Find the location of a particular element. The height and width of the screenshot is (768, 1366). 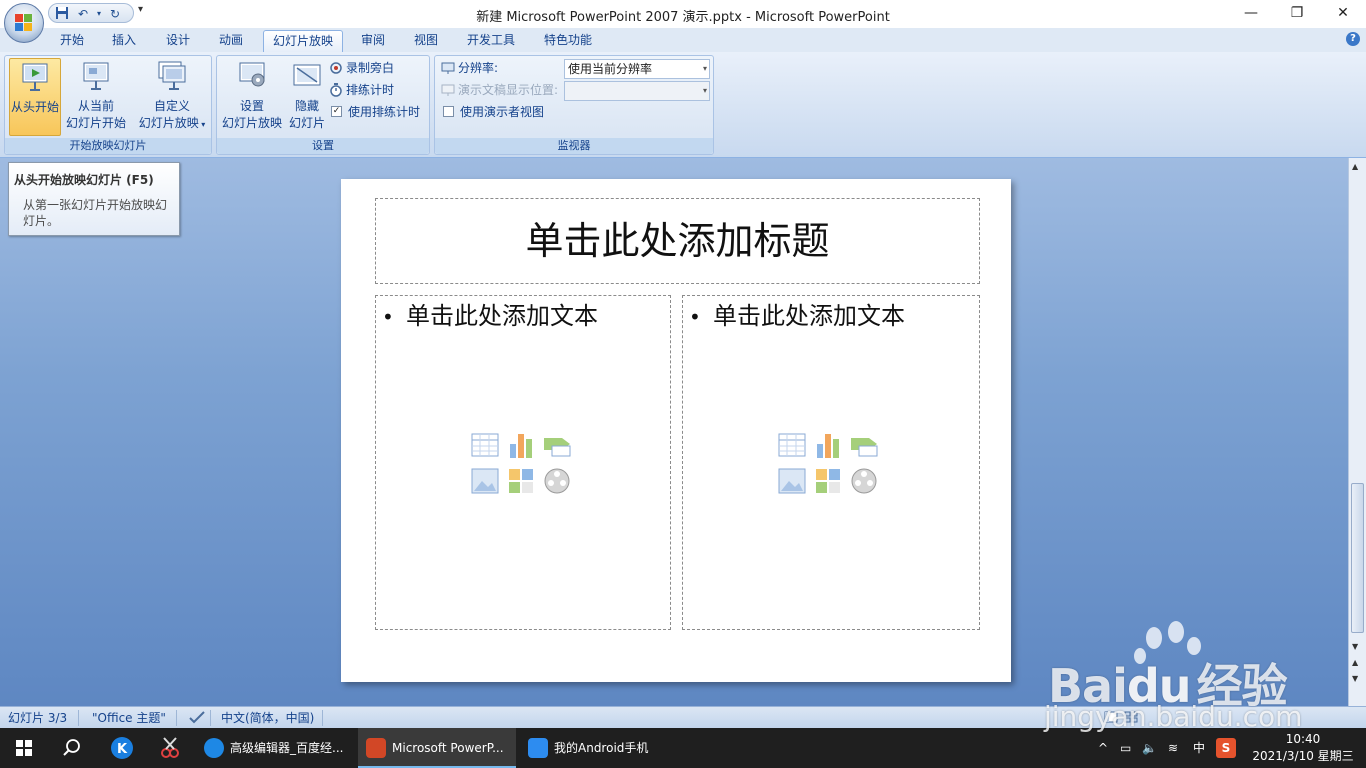

use-timings-label: 使用排练计时 is located at coordinates (384, 112).